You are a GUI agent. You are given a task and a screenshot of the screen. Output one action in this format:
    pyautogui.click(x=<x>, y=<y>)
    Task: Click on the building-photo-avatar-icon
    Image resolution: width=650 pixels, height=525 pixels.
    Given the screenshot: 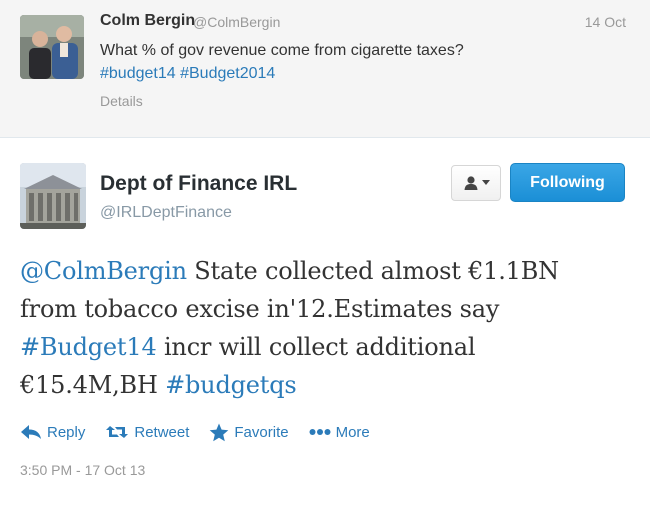 What is the action you would take?
    pyautogui.click(x=53, y=196)
    